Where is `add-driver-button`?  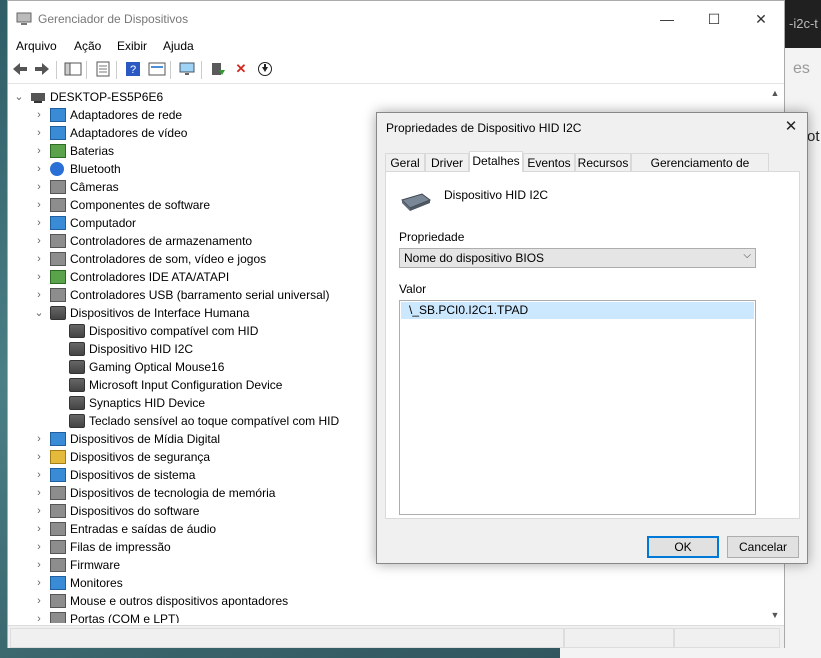
add-driver-button is located at coordinates (217, 69).